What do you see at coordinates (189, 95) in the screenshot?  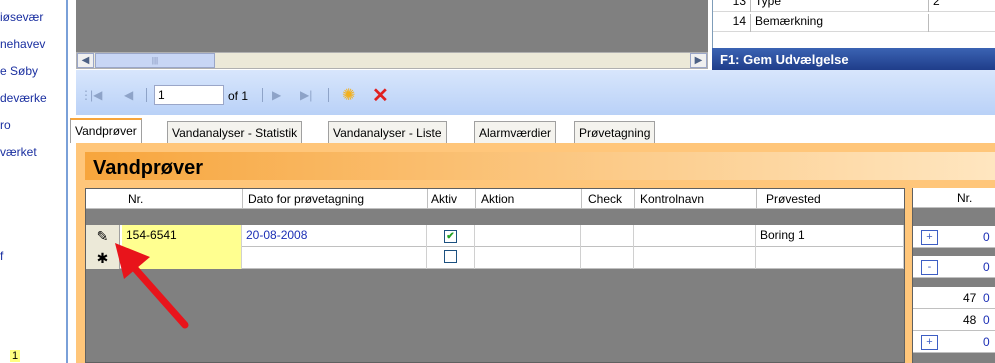 I see `record-position-input: 1` at bounding box center [189, 95].